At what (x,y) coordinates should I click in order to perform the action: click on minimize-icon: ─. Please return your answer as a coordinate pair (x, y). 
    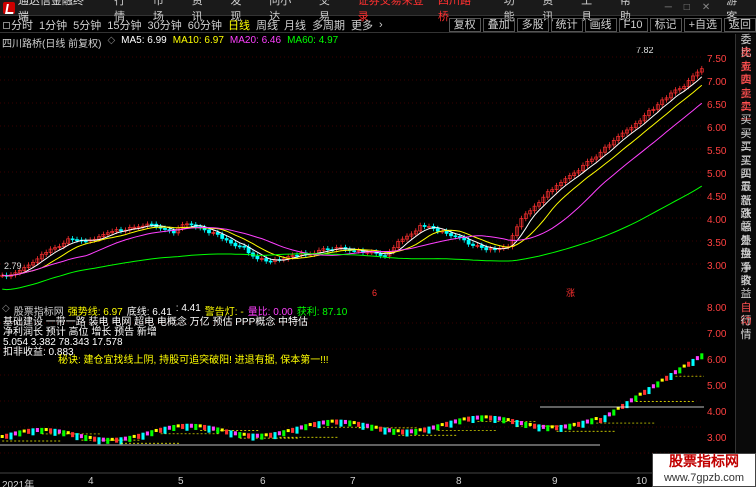
    Looking at the image, I should click on (668, 7).